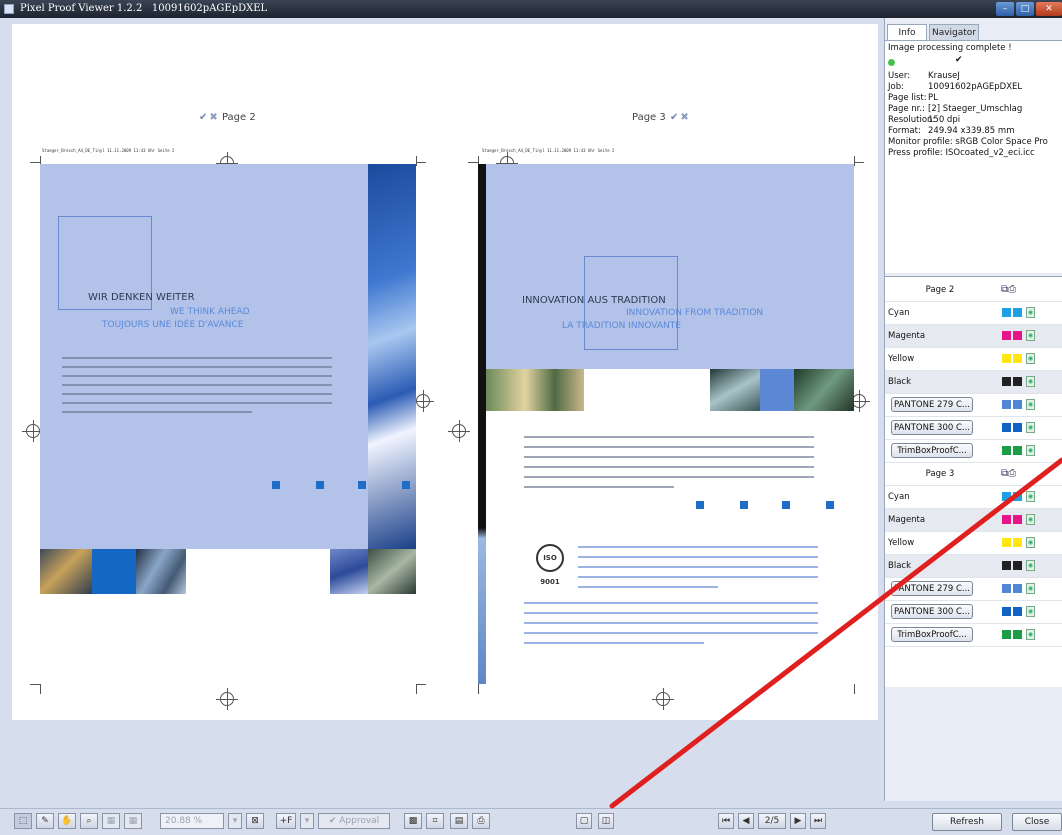 The image size is (1062, 835). I want to click on close-window-button: ✕, so click(1049, 9).